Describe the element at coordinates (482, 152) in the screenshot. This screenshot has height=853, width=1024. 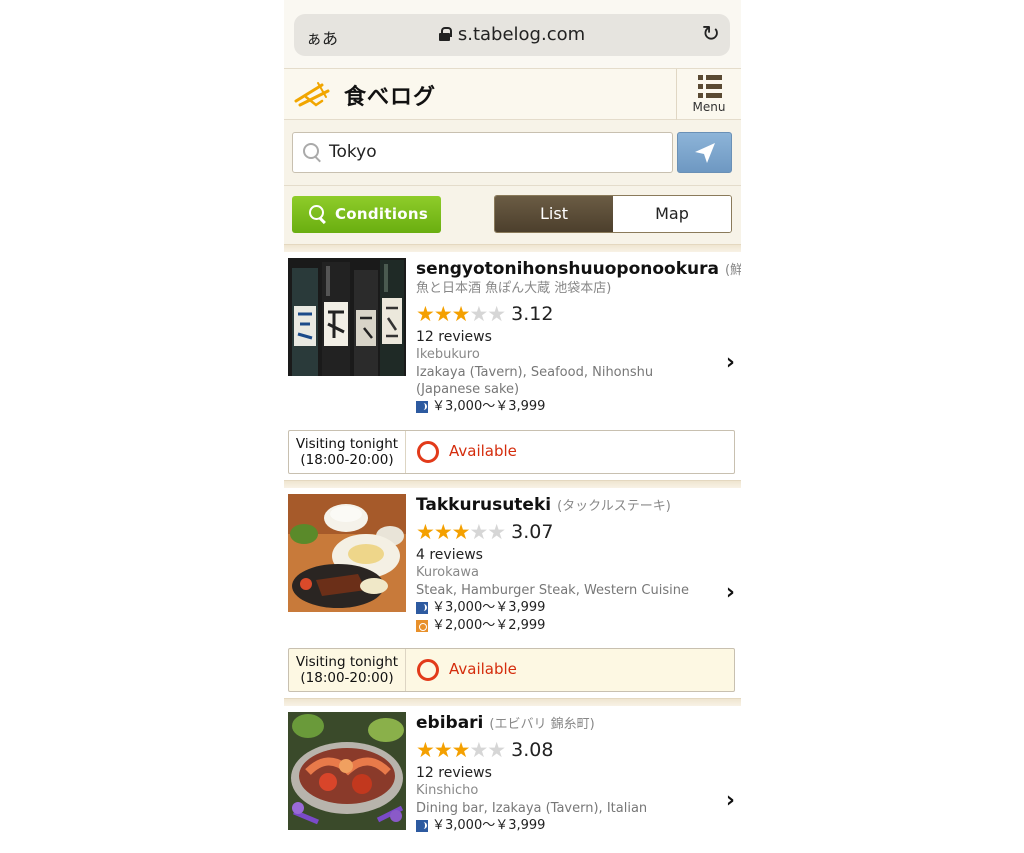
I see `search-input: Tokyo` at that location.